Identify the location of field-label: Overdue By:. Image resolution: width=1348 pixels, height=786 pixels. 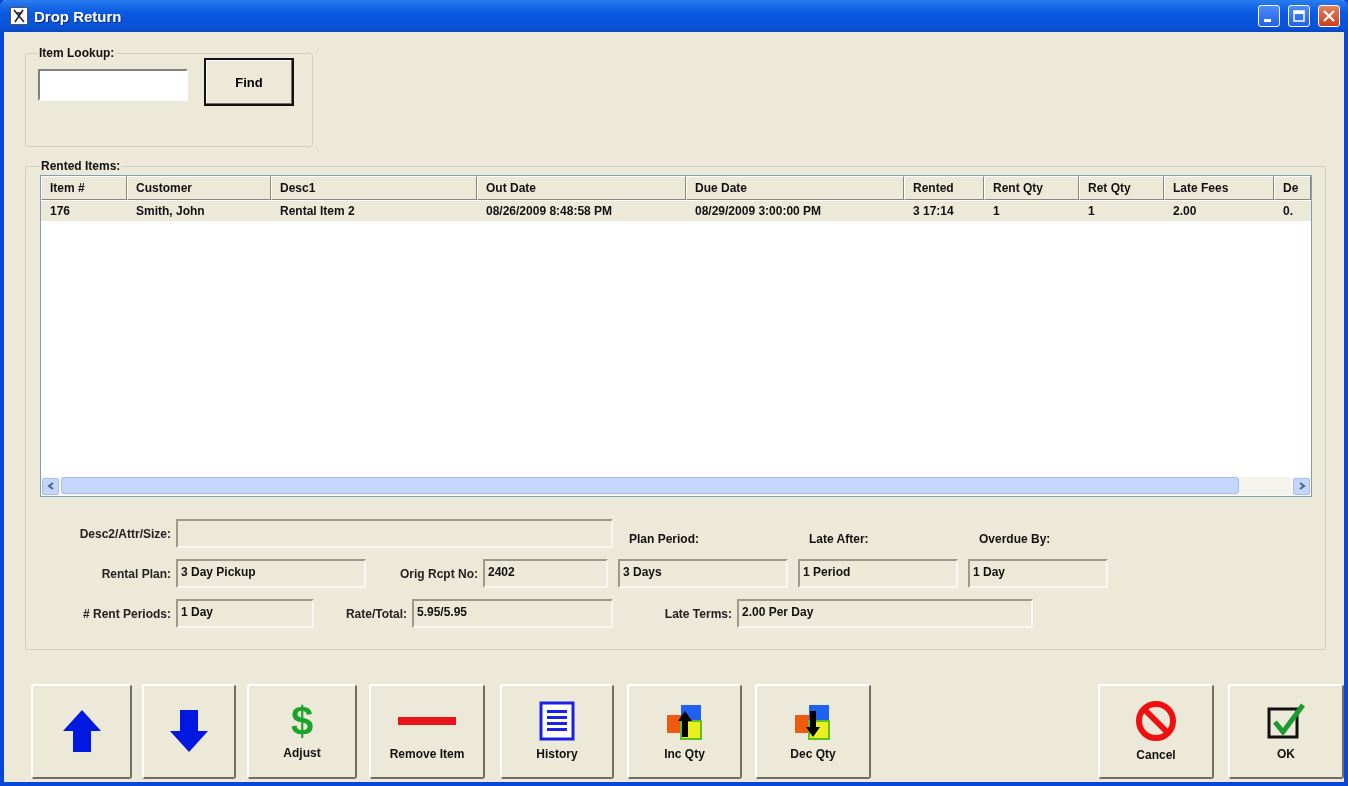
(1015, 540).